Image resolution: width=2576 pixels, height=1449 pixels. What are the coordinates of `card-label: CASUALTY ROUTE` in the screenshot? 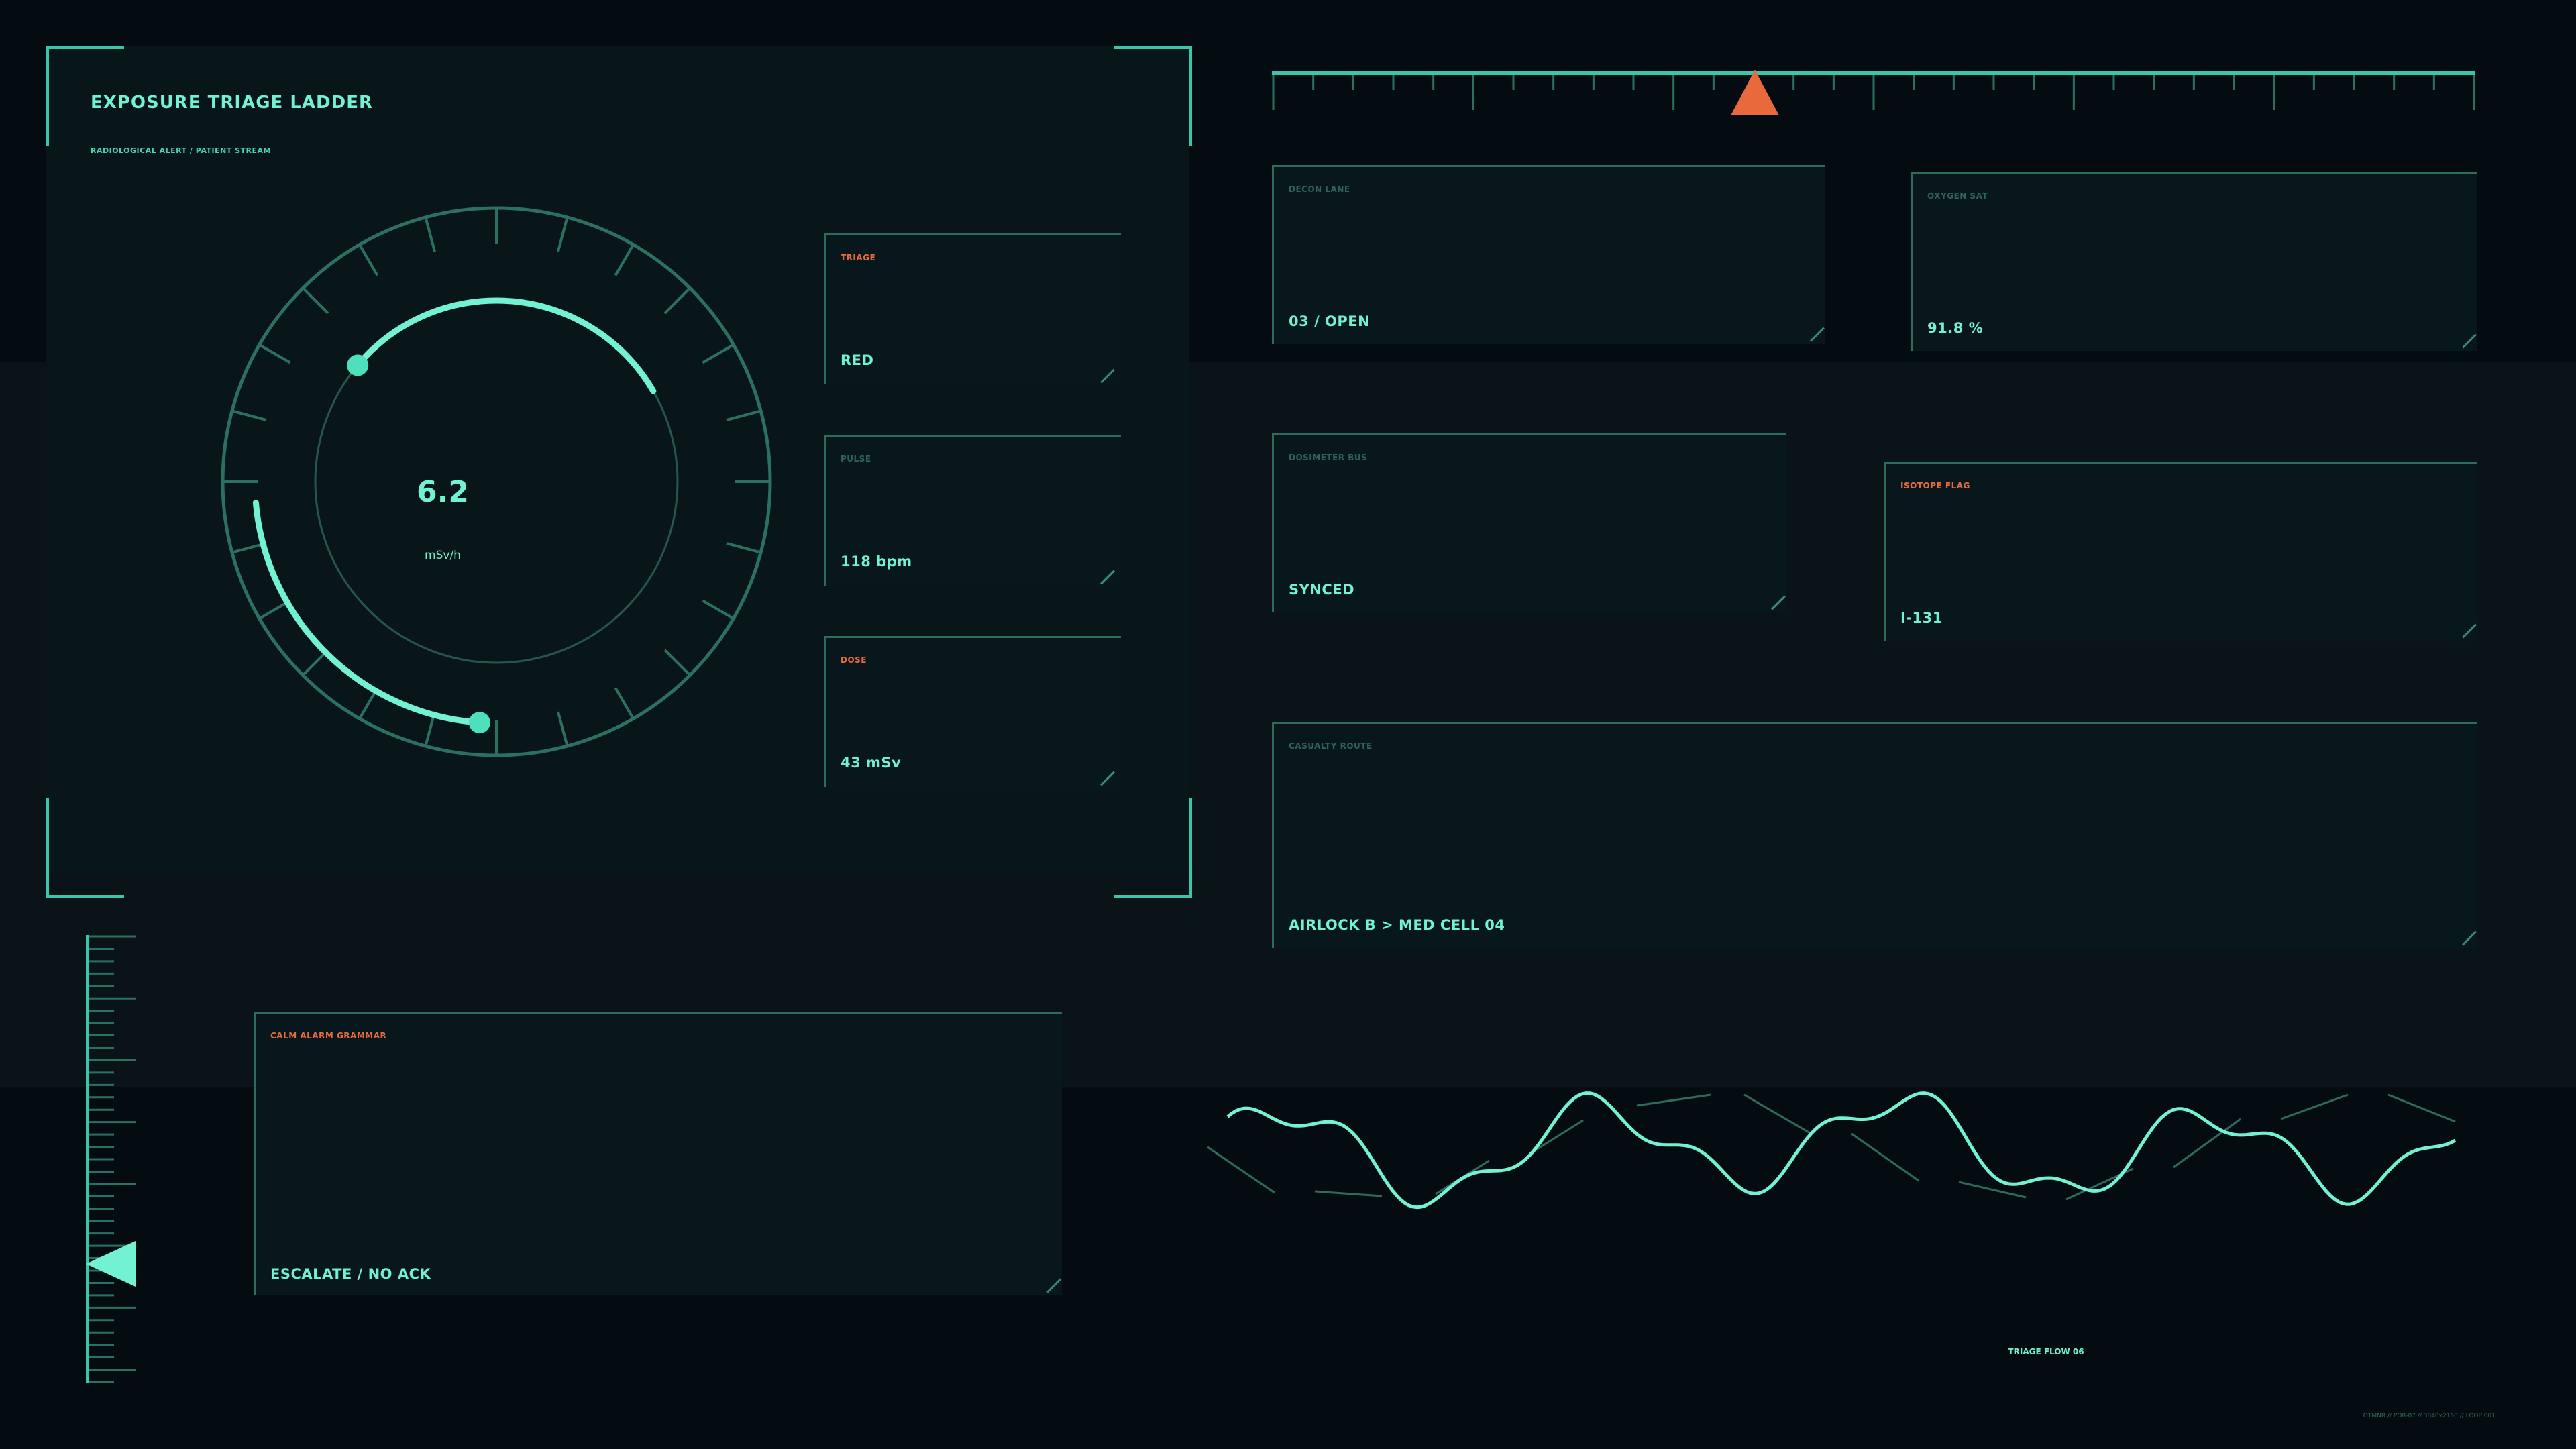 It's located at (1331, 746).